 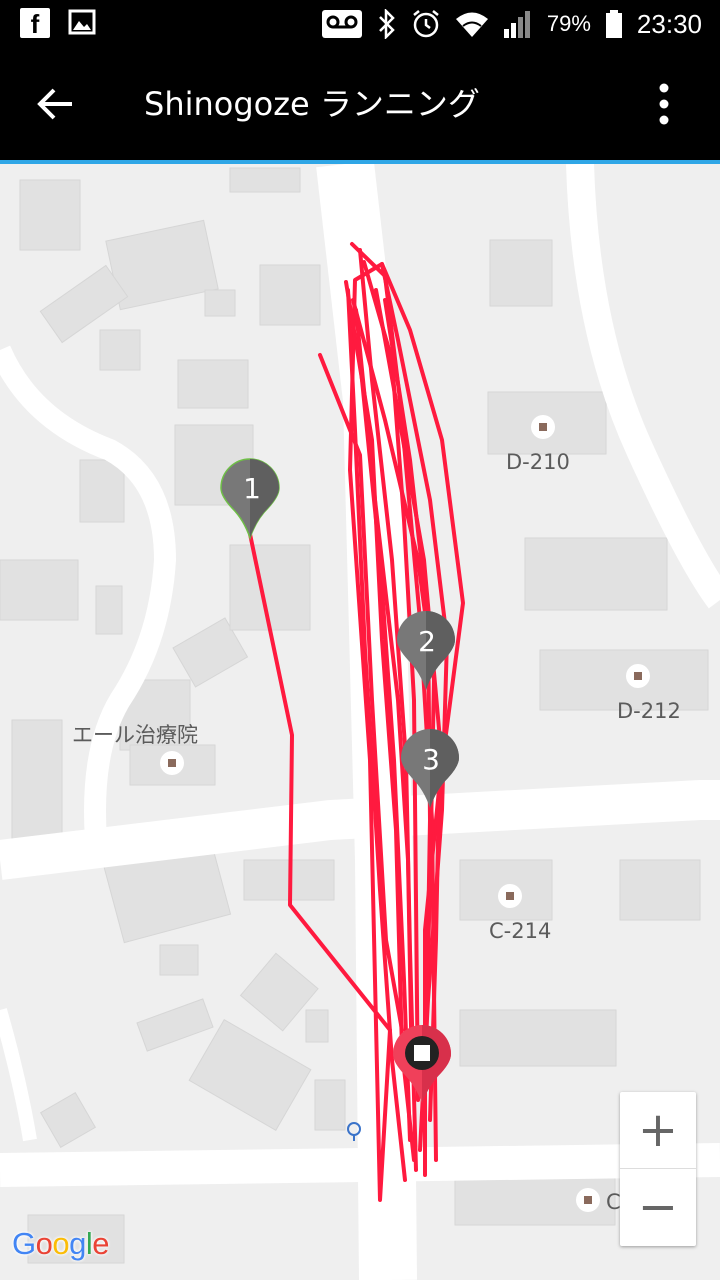 What do you see at coordinates (664, 104) in the screenshot?
I see `more-vert-icon` at bounding box center [664, 104].